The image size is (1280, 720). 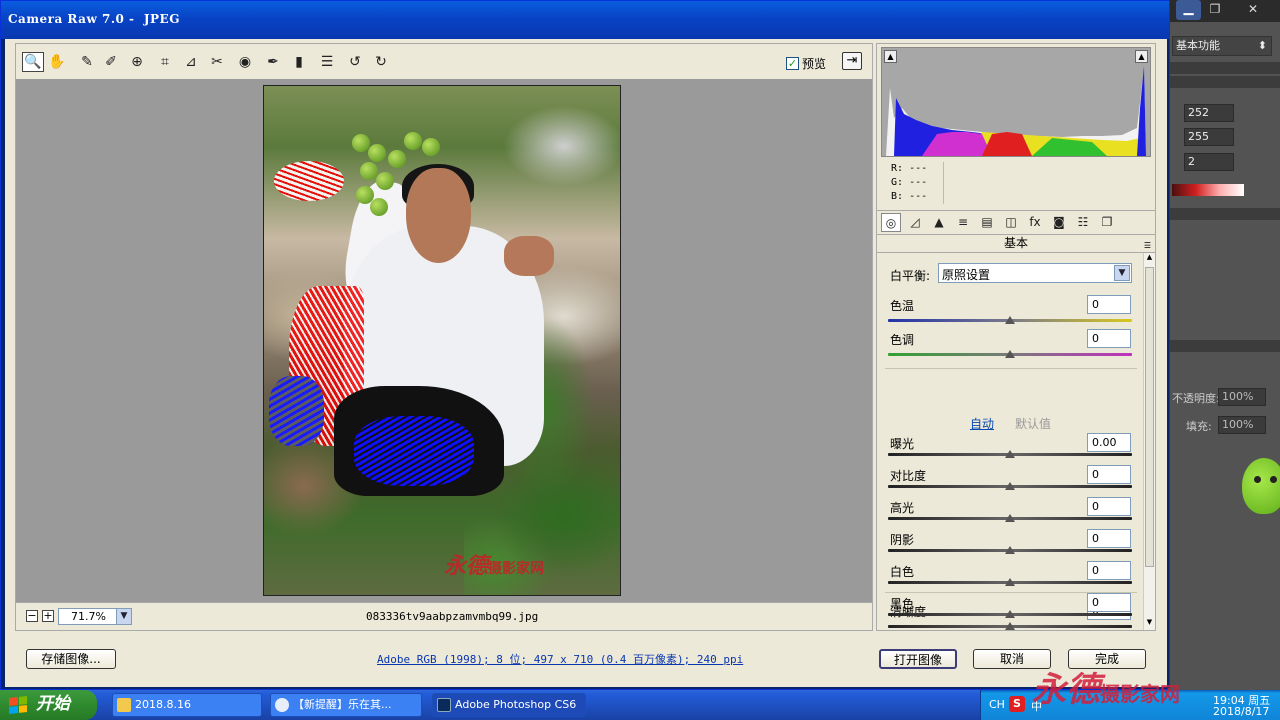 I want to click on panel-scrollbar: ▲ ▼, so click(x=1149, y=441).